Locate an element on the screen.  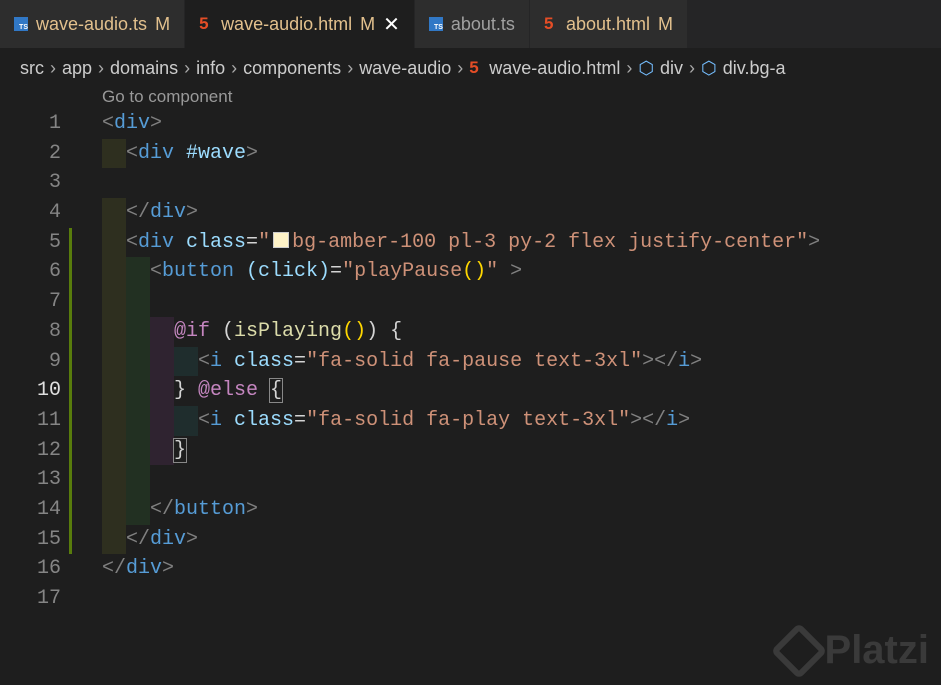
line-number: 1 is located at coordinates (54, 123).